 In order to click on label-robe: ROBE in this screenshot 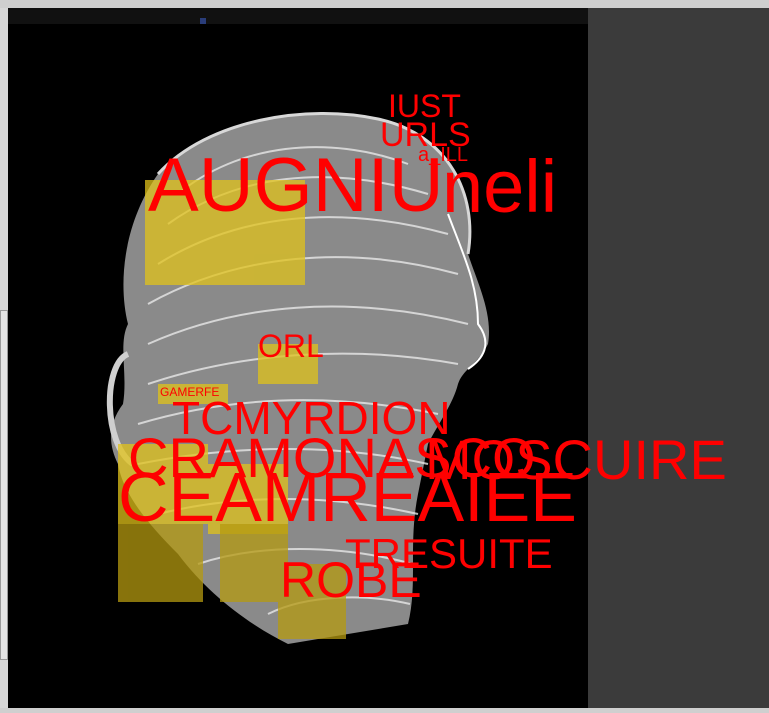, I will do `click(351, 580)`.